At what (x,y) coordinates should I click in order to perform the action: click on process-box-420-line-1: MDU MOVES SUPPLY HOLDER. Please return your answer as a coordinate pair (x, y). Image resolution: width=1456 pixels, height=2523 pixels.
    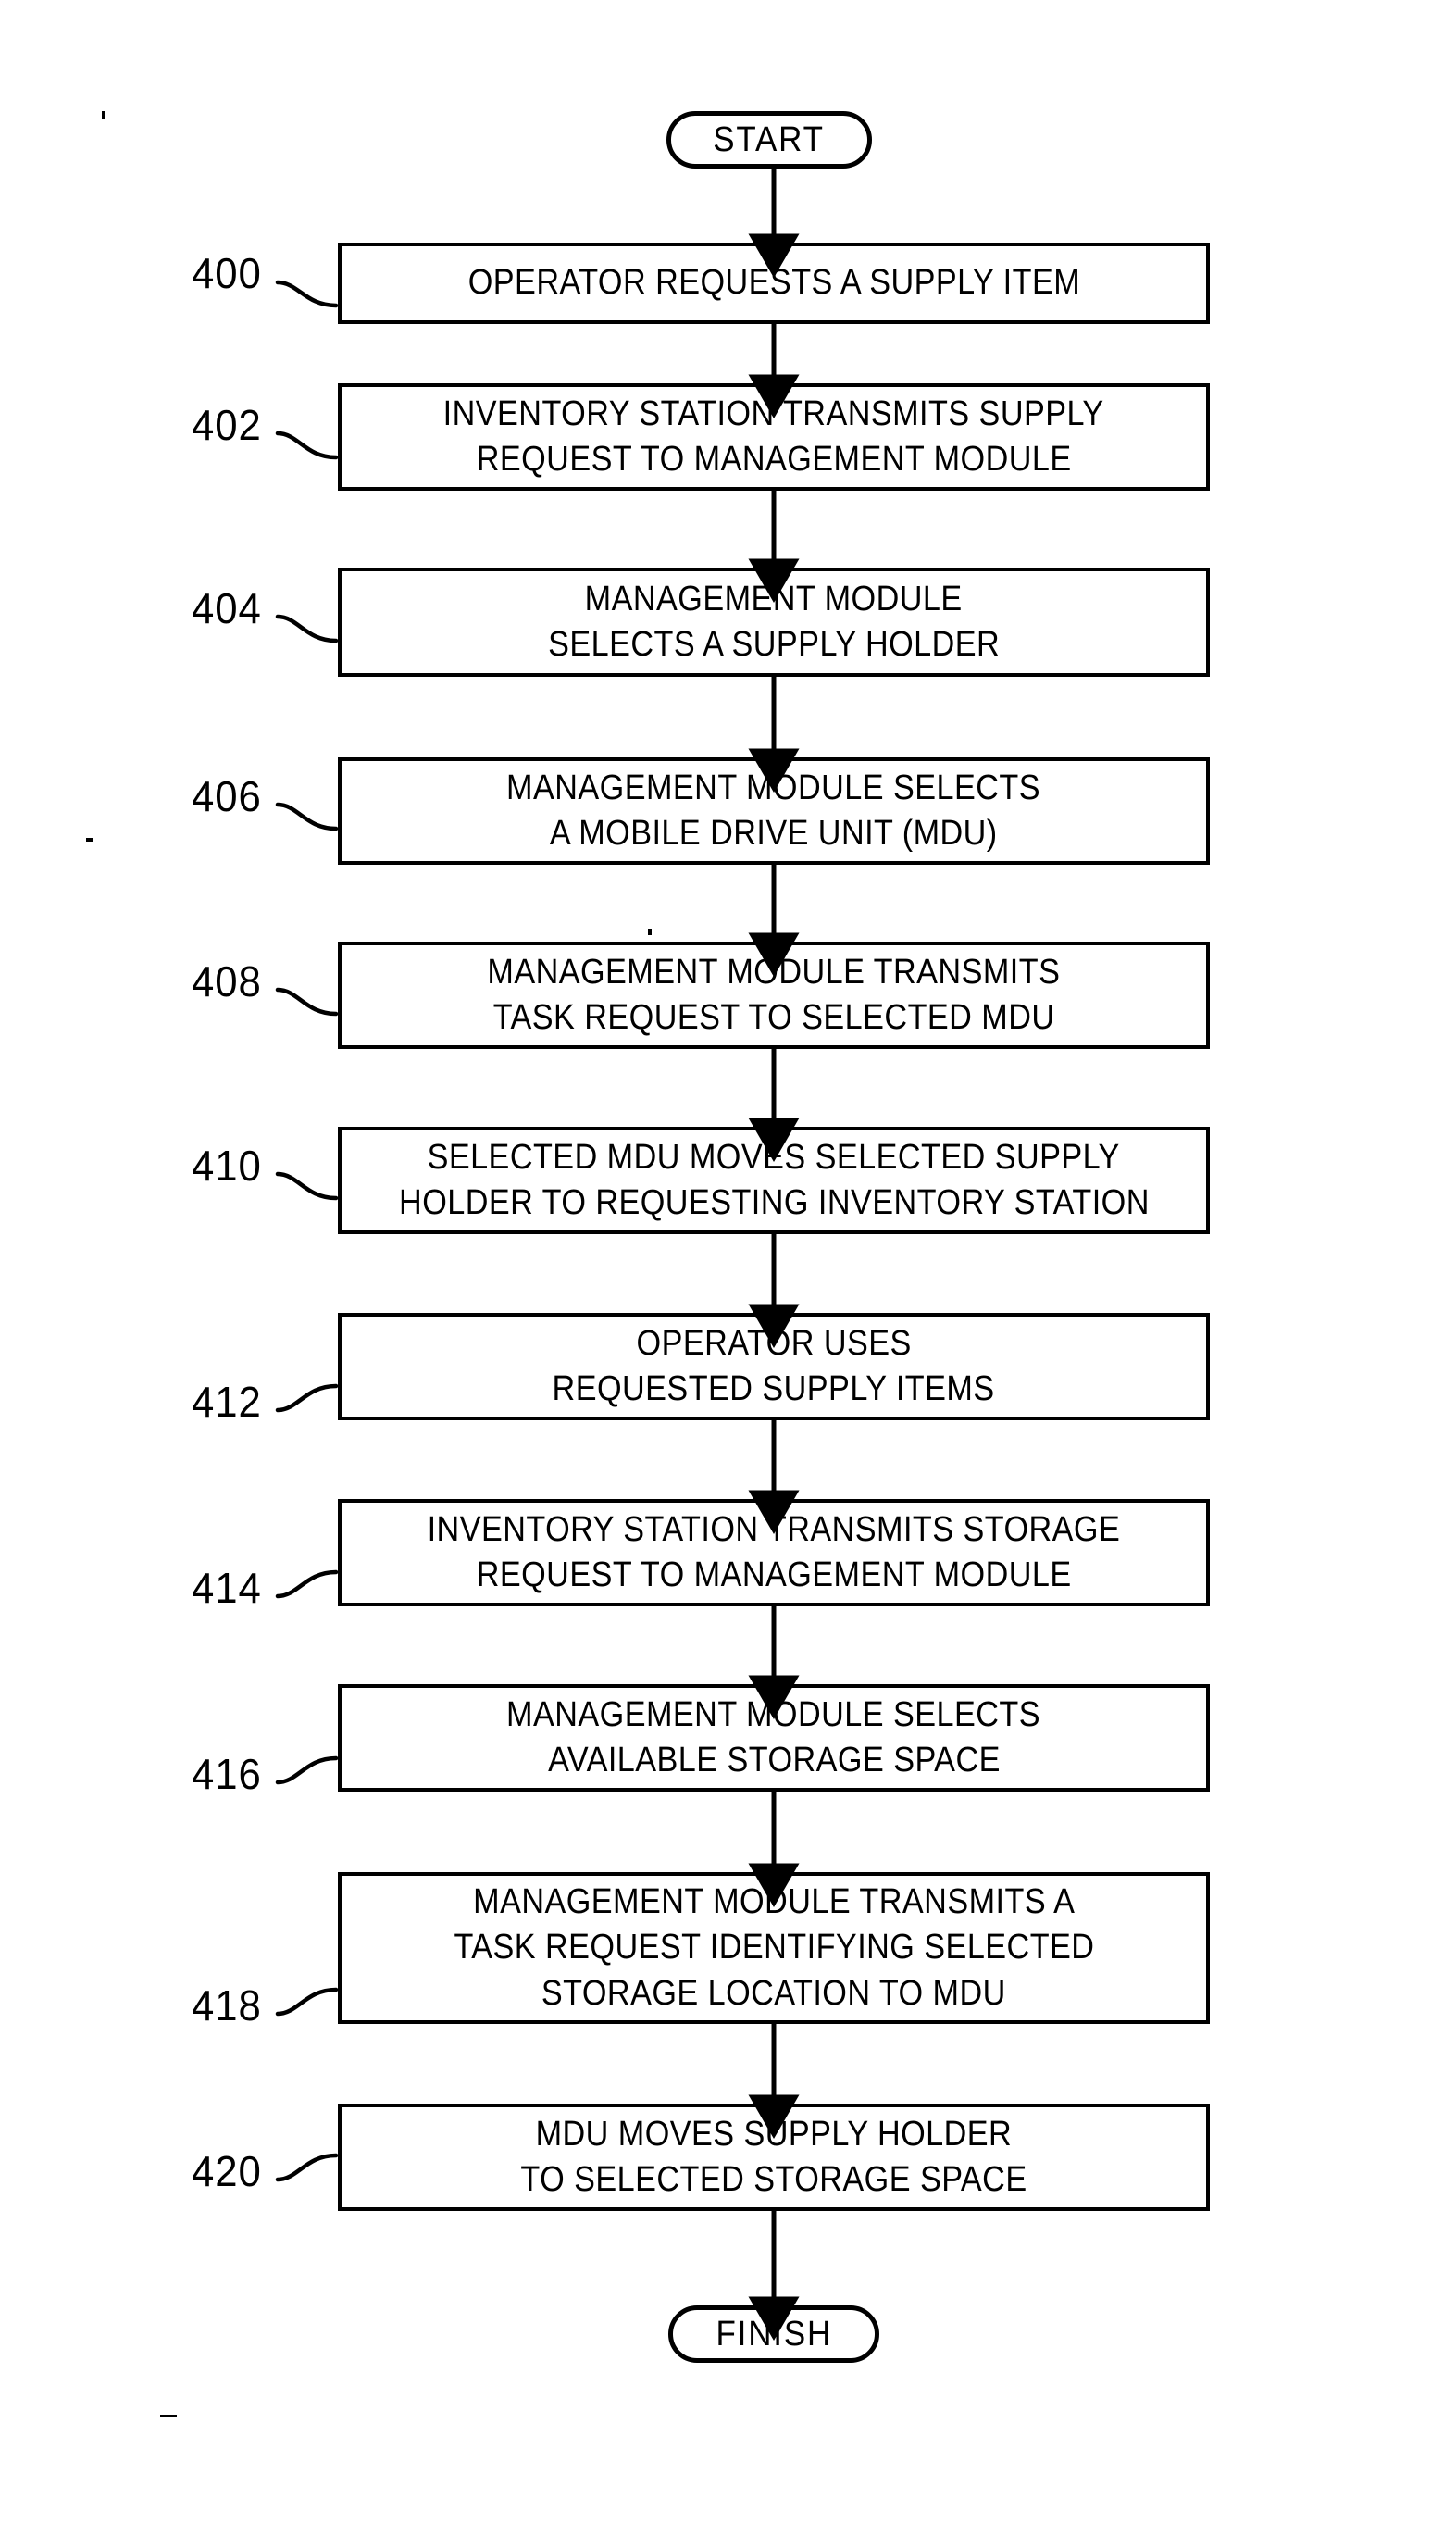
    Looking at the image, I should click on (774, 2134).